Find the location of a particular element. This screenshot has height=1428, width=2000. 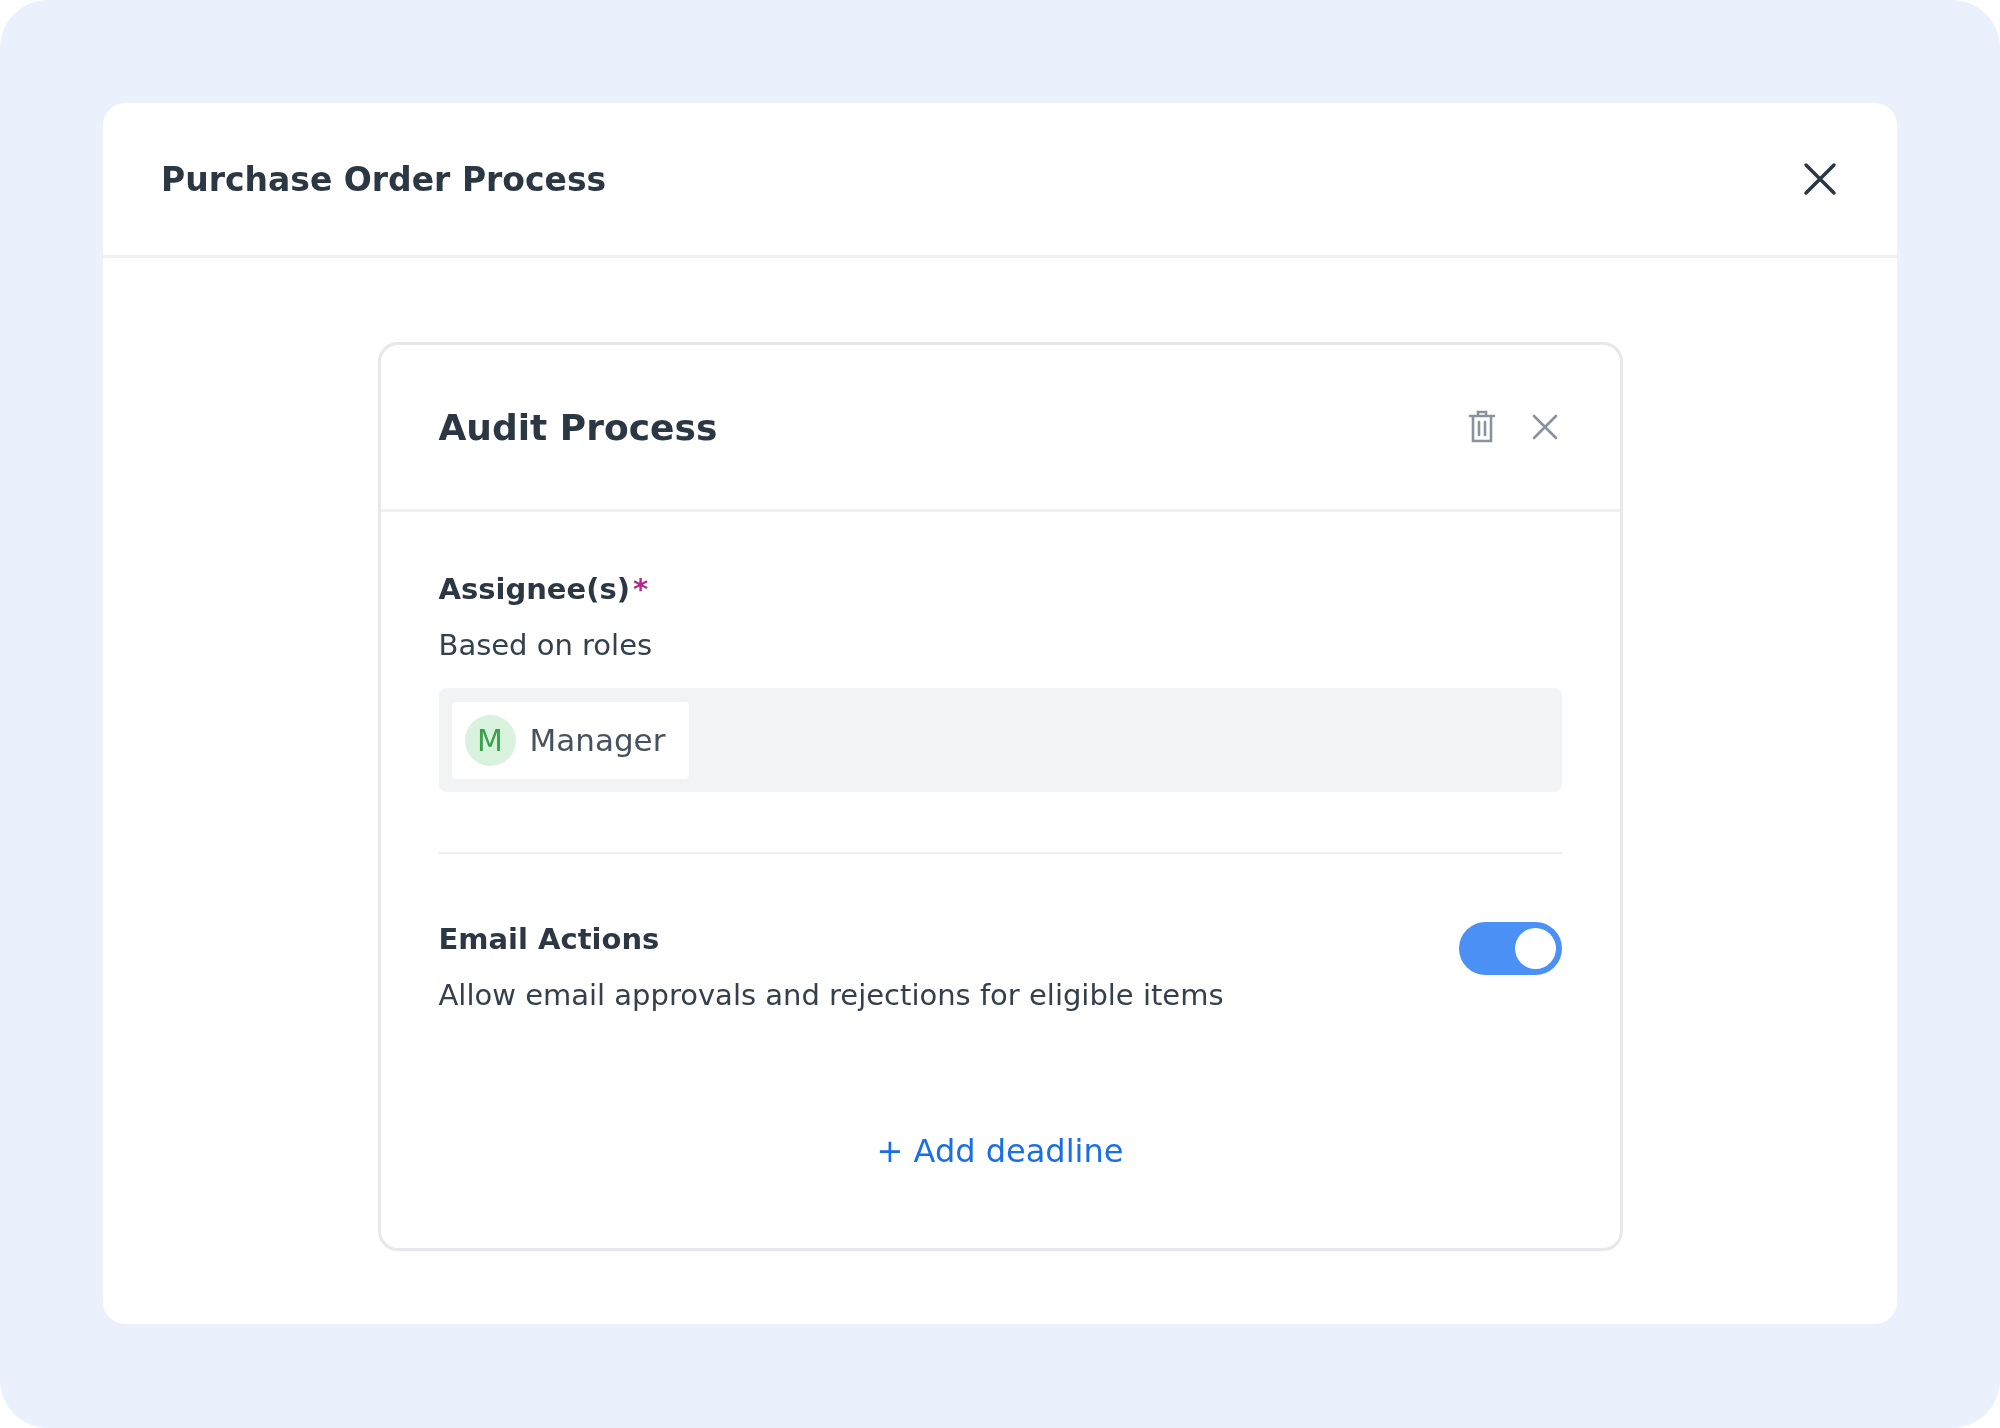

trash-icon is located at coordinates (1481, 427).